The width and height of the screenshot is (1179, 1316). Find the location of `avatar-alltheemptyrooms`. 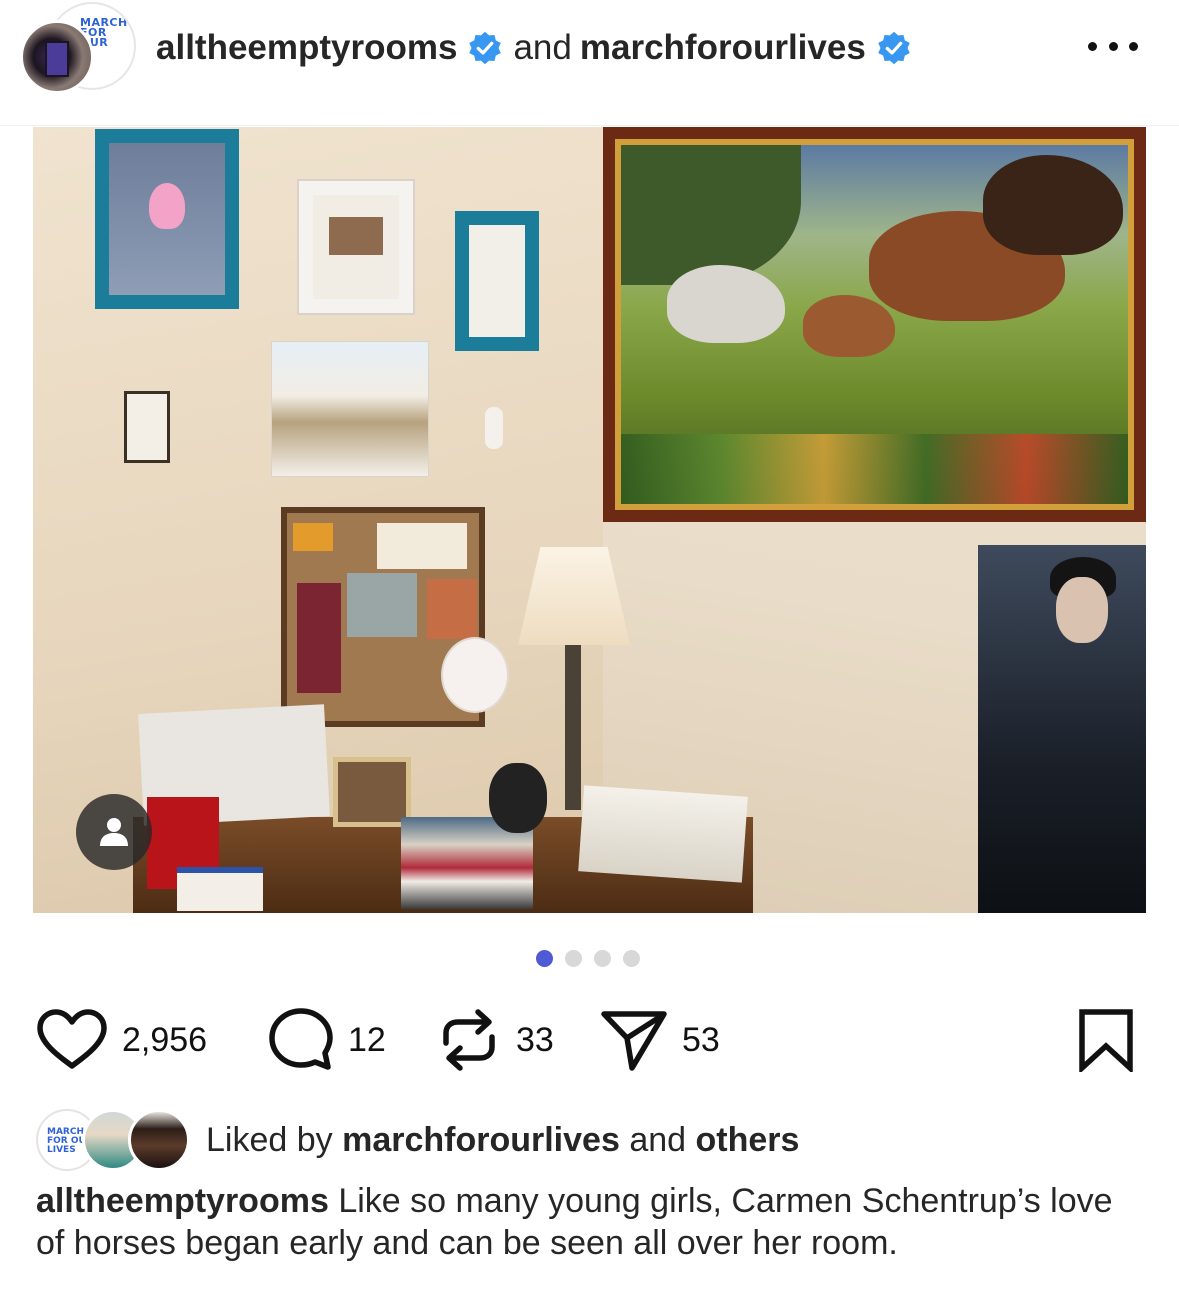

avatar-alltheemptyrooms is located at coordinates (57, 57).